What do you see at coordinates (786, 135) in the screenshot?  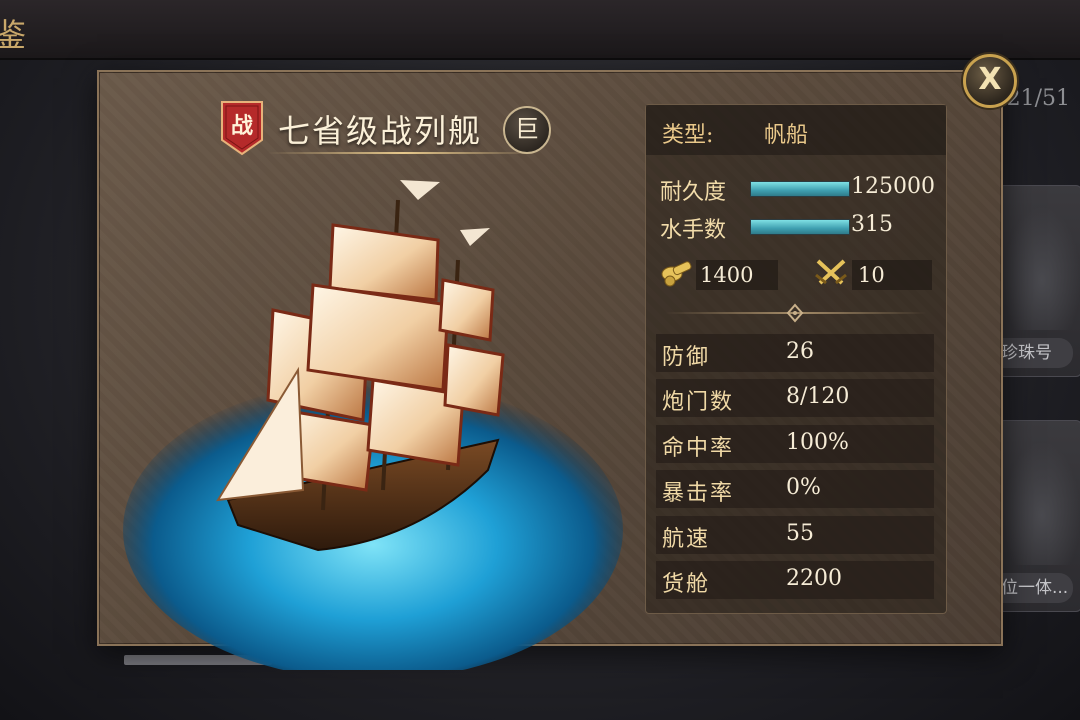 I see `type-value: 帆船` at bounding box center [786, 135].